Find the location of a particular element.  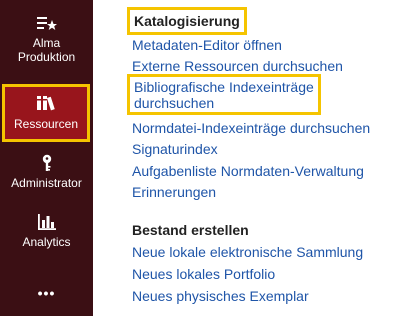

nav-alma-produktion: Alma Produktion is located at coordinates (46, 39).